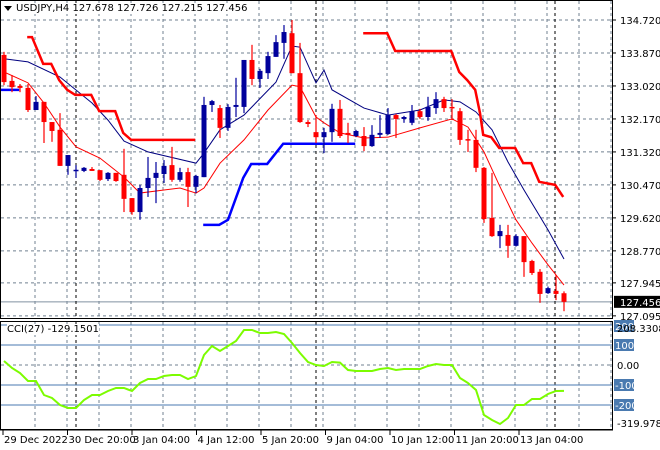  I want to click on high-value: 127.726, so click(138, 8).